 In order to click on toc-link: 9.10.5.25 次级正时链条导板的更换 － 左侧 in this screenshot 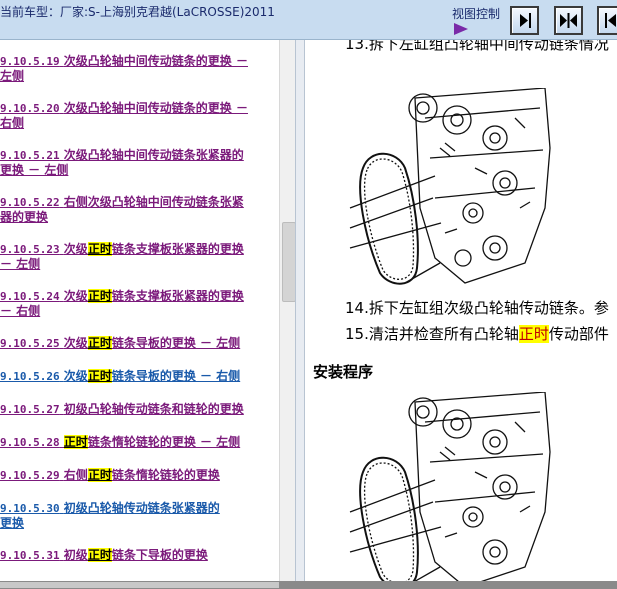, I will do `click(135, 343)`.